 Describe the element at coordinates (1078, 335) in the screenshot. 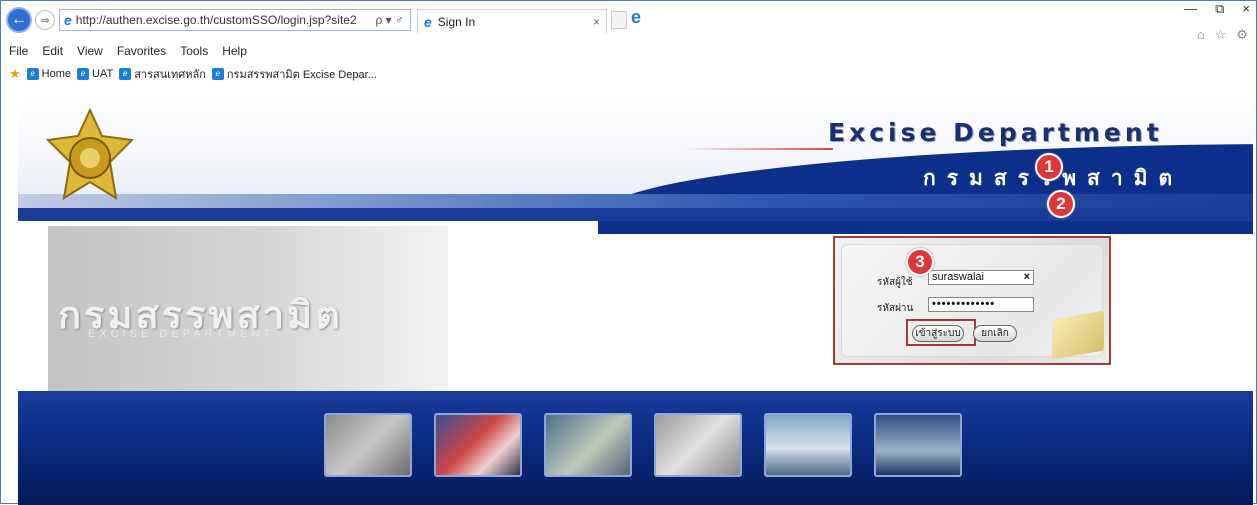

I see `gold-bars-image` at that location.